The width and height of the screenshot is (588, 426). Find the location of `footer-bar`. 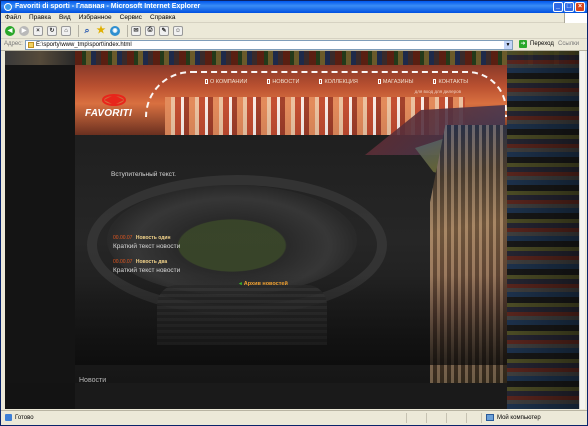

footer-bar is located at coordinates (291, 396).